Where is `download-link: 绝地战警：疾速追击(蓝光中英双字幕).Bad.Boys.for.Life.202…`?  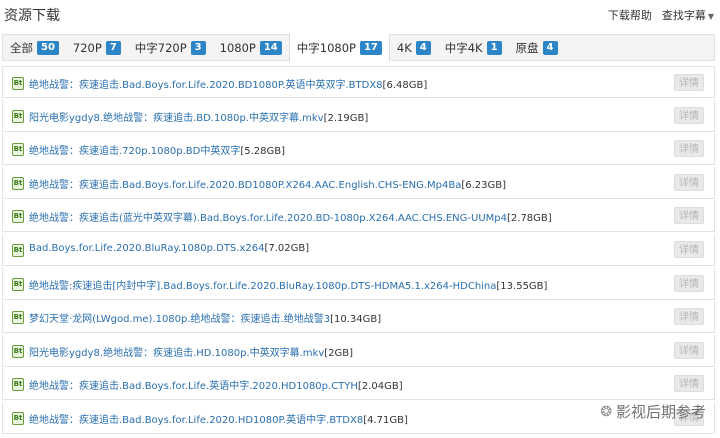 download-link: 绝地战警：疾速追击(蓝光中英双字幕).Bad.Boys.for.Life.202… is located at coordinates (290, 216).